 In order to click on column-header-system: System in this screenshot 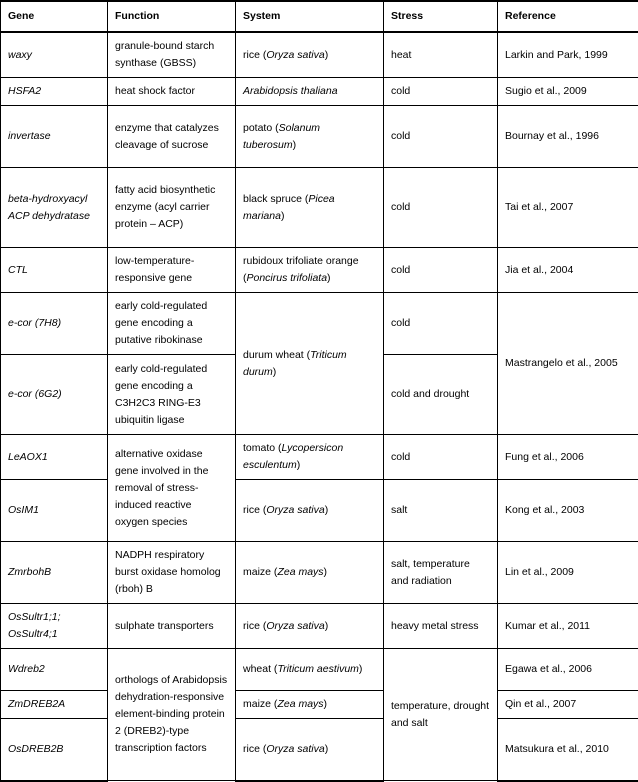, I will do `click(310, 16)`.